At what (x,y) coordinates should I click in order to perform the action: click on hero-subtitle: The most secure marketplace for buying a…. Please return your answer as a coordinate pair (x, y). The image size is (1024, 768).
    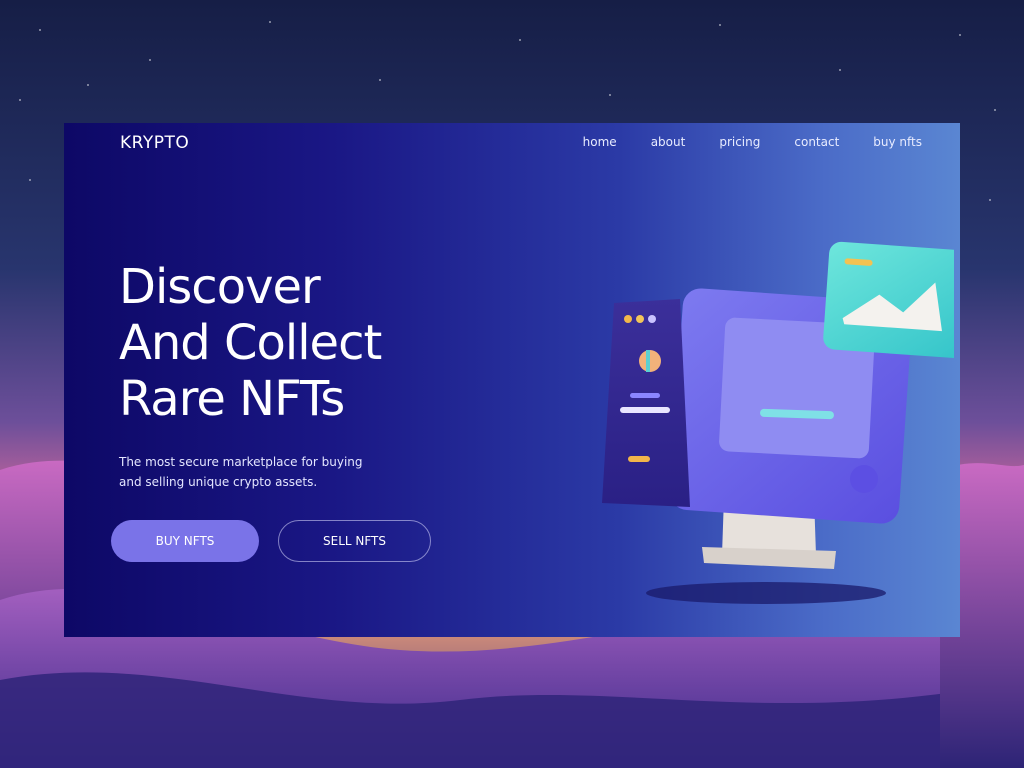
    Looking at the image, I should click on (241, 472).